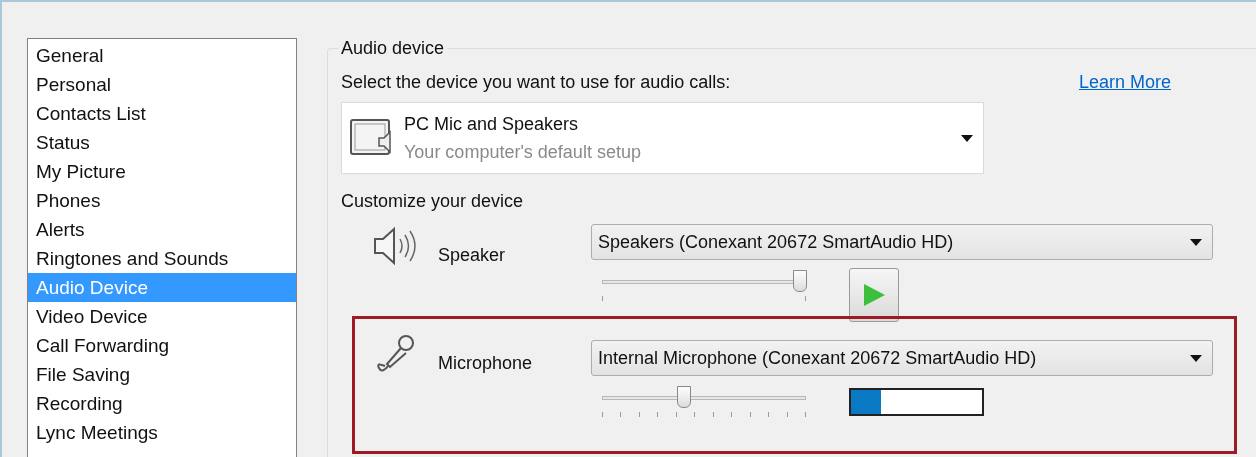 This screenshot has height=457, width=1256. What do you see at coordinates (162, 374) in the screenshot?
I see `settings-list-item: File Saving` at bounding box center [162, 374].